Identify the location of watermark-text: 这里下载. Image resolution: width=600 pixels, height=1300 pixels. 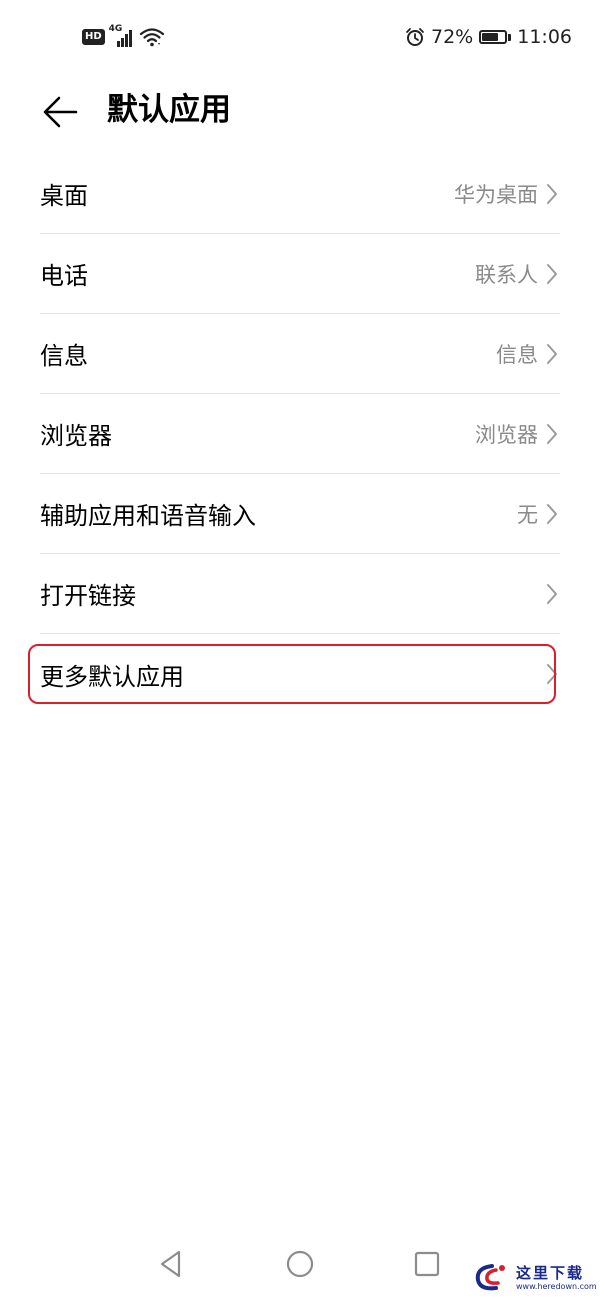
(550, 1273).